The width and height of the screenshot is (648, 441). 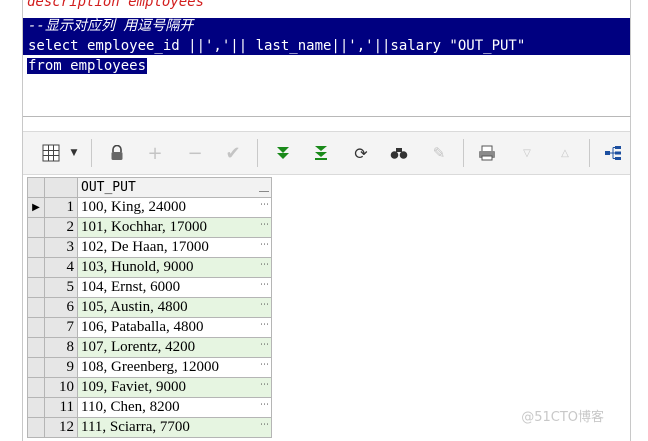 What do you see at coordinates (131, 287) in the screenshot?
I see `cell-value: 104, Ernst, 6000` at bounding box center [131, 287].